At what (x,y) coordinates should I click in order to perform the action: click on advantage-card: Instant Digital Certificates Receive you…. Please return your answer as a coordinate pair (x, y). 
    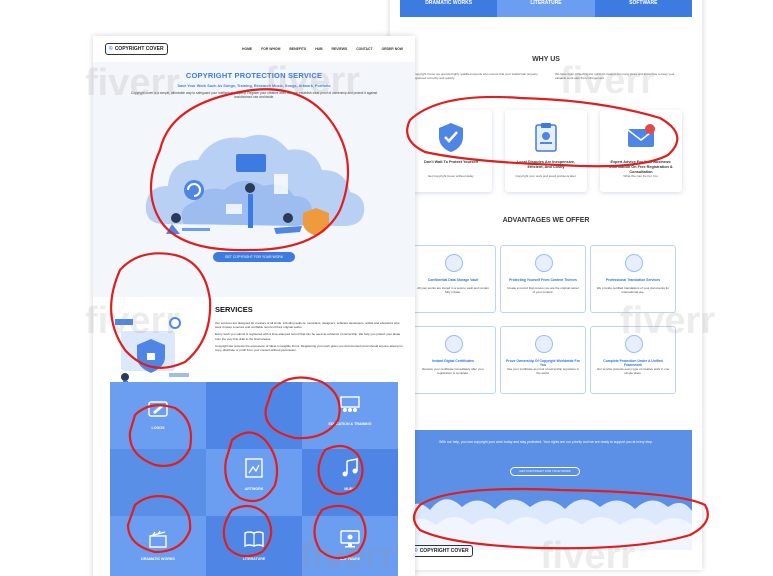
    Looking at the image, I should click on (453, 360).